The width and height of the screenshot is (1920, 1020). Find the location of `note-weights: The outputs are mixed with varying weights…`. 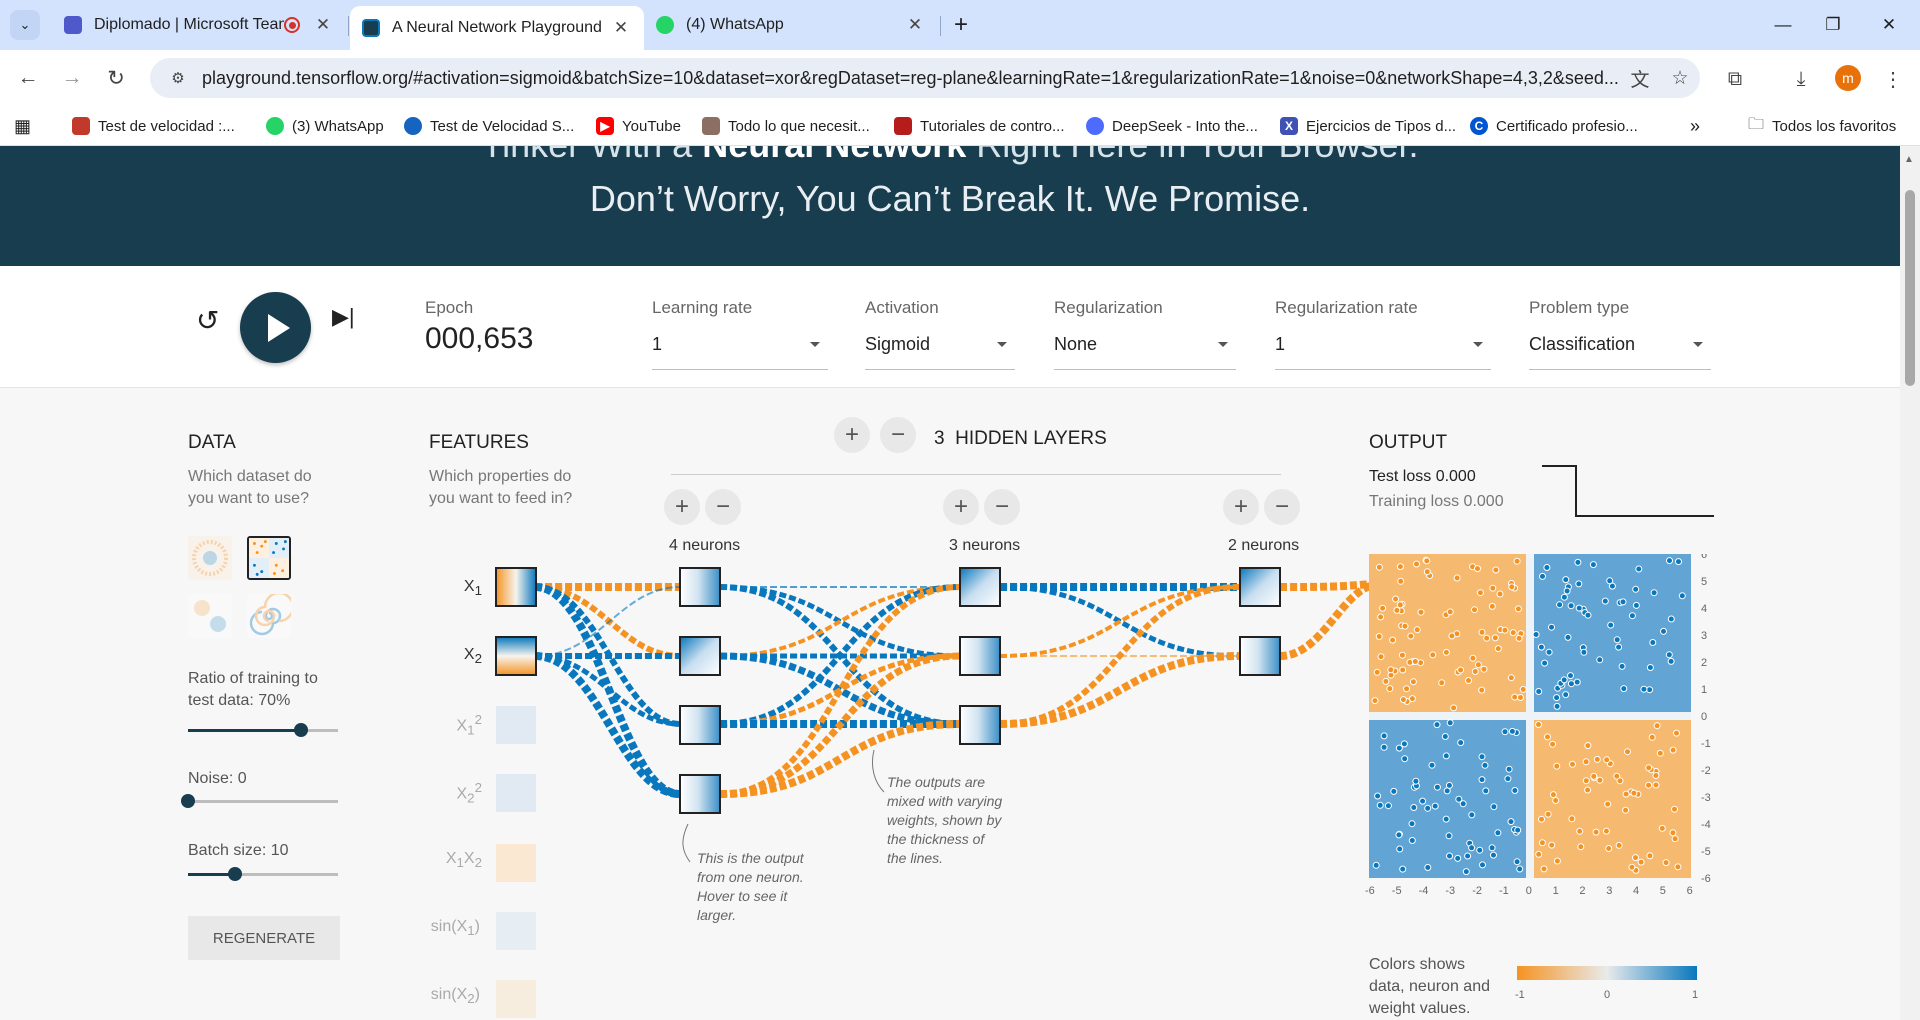

note-weights: The outputs are mixed with varying weights… is located at coordinates (945, 820).